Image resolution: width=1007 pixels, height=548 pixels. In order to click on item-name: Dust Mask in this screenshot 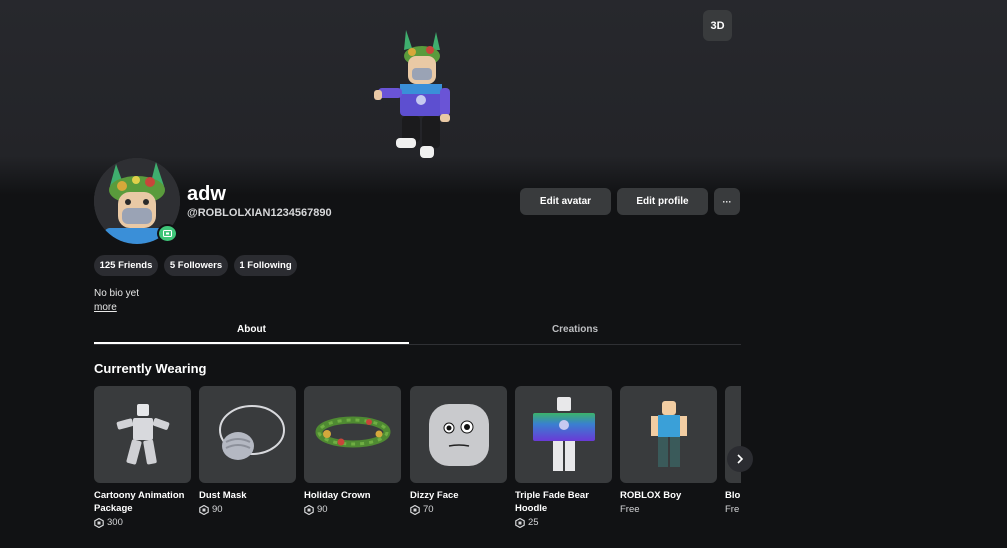, I will do `click(247, 495)`.